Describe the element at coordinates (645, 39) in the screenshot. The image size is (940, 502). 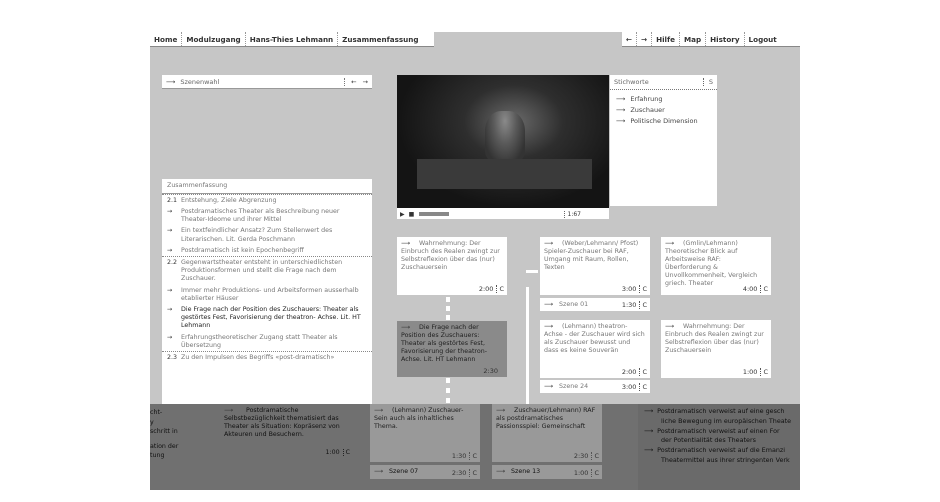
I see `forward-arrow-icon: →` at that location.